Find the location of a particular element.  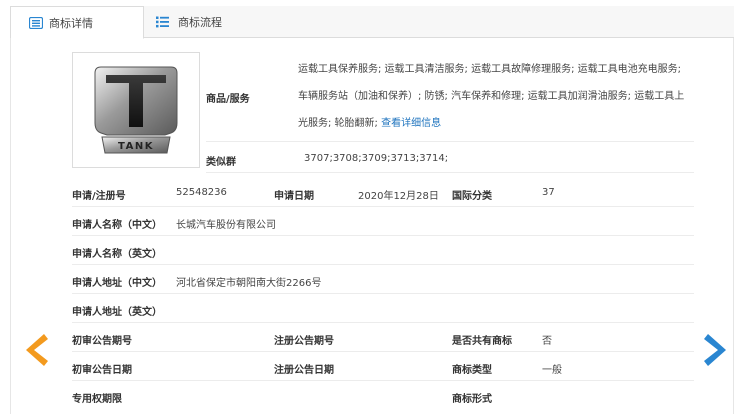

tab-label: 商标详情 is located at coordinates (71, 23).